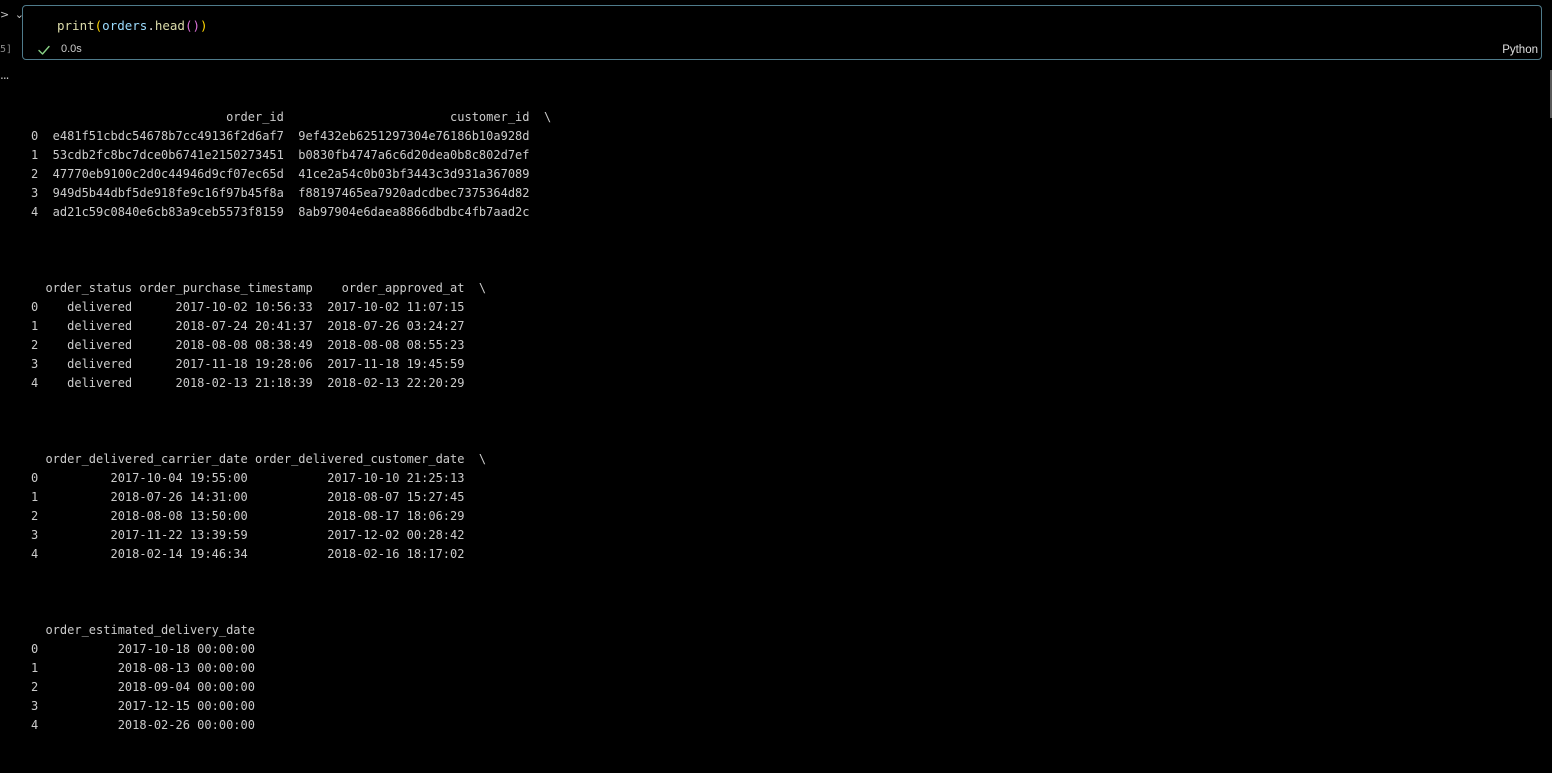  I want to click on code-token-method: head, so click(169, 25).